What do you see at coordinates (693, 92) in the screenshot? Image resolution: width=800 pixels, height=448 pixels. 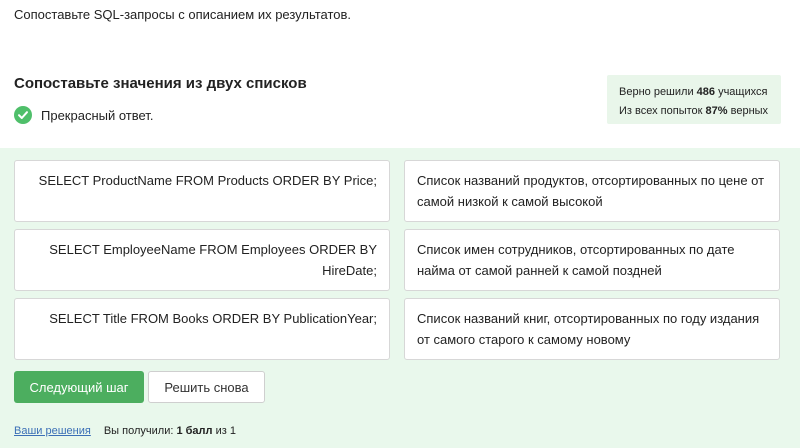 I see `stats-solved-line: Верно решили 486 учащихся` at bounding box center [693, 92].